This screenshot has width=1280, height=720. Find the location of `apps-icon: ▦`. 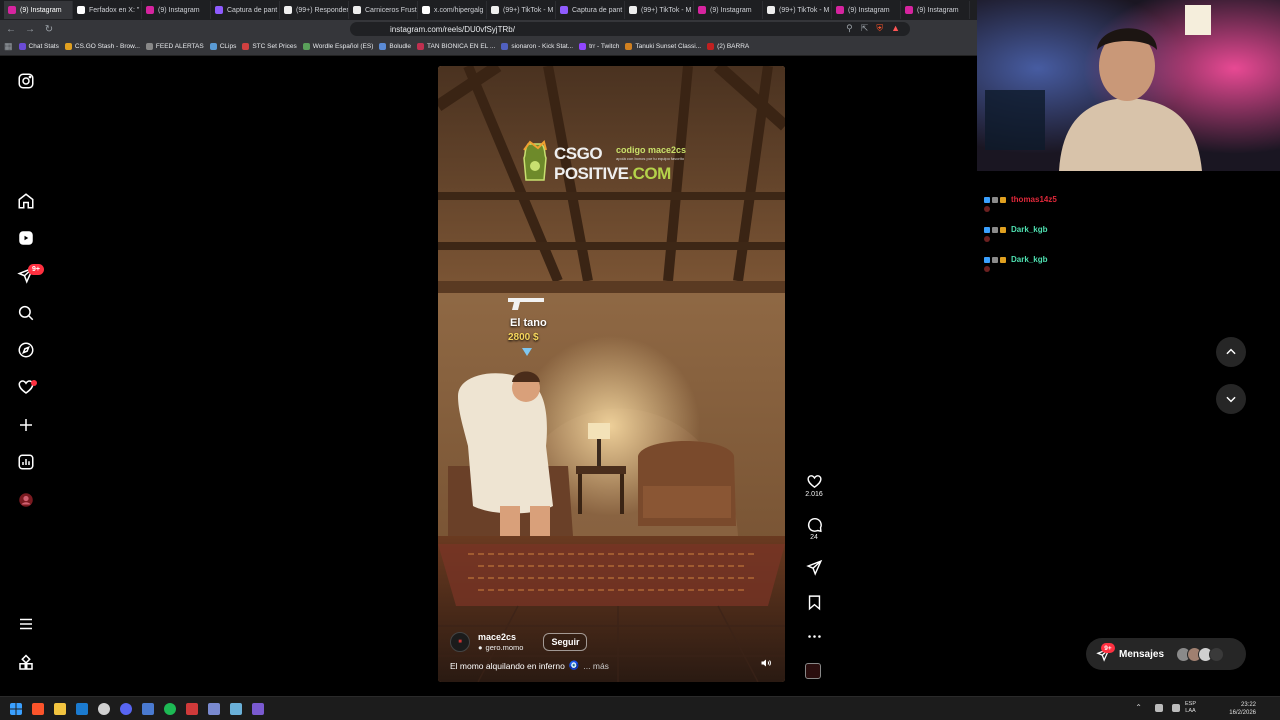

apps-icon: ▦ is located at coordinates (8, 46).